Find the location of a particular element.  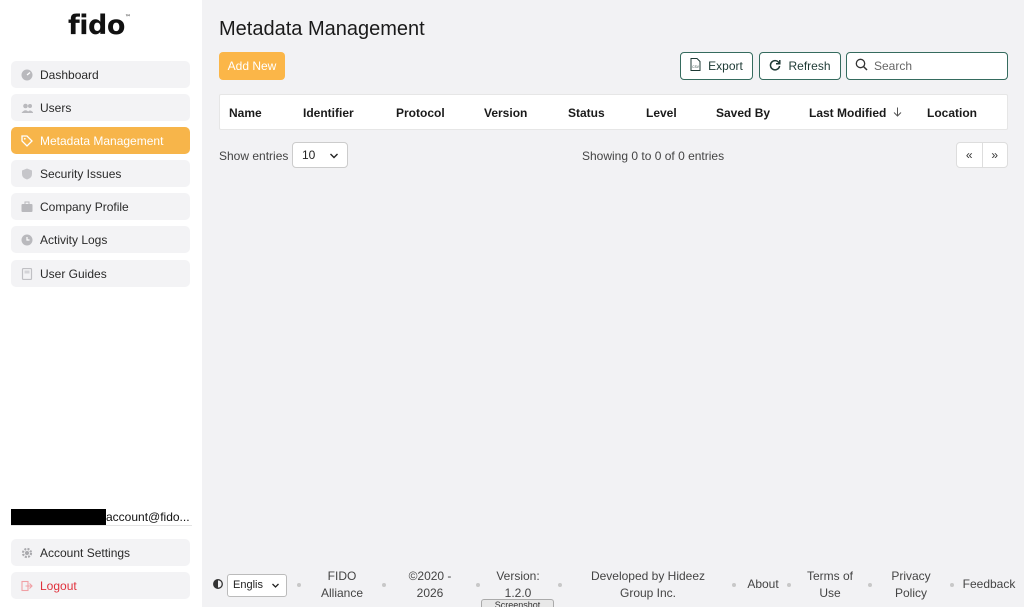

tag-icon is located at coordinates (27, 140).